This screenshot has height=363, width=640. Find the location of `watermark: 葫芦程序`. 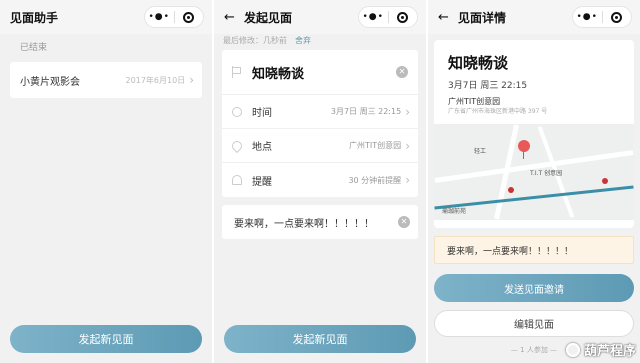

watermark: 葫芦程序 is located at coordinates (600, 349).